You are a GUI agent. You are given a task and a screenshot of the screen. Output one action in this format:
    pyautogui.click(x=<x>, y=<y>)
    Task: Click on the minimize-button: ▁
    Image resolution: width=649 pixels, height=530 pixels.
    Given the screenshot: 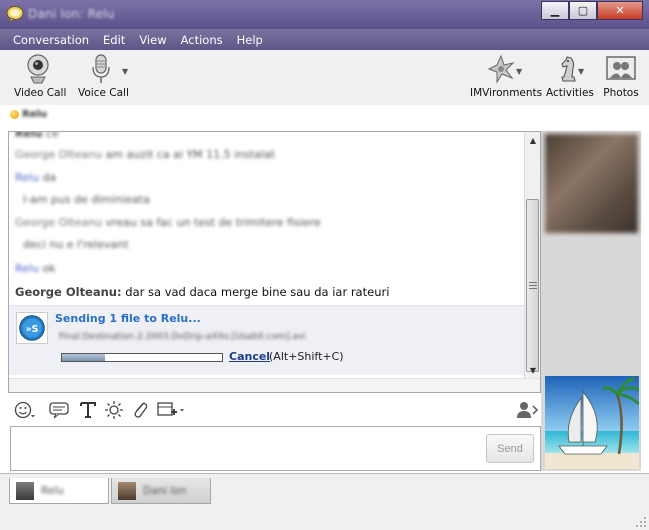 What is the action you would take?
    pyautogui.click(x=555, y=10)
    